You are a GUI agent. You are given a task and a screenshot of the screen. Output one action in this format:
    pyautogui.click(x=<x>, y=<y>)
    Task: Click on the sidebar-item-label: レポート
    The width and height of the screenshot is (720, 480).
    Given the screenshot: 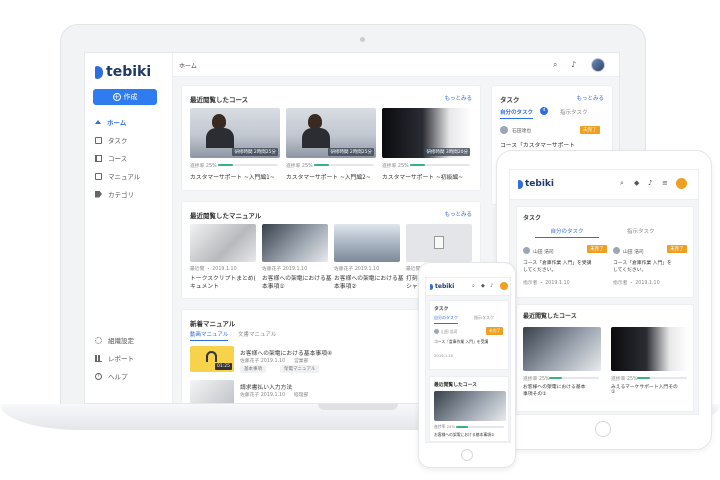 What is the action you would take?
    pyautogui.click(x=121, y=359)
    